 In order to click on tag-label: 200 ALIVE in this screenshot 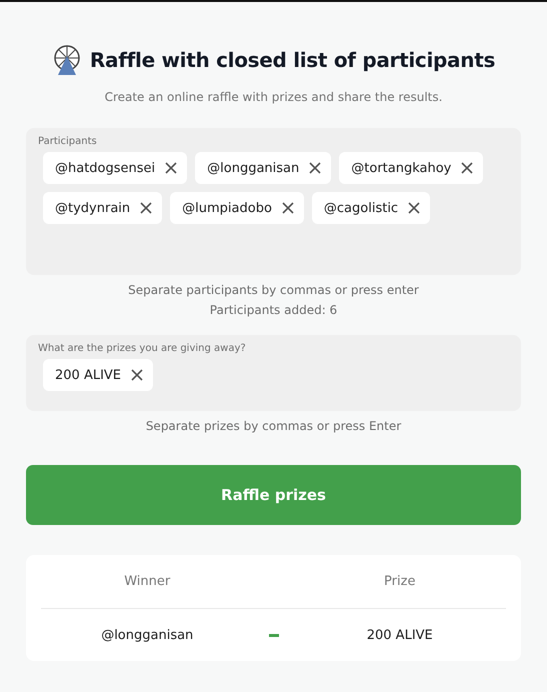, I will do `click(88, 375)`.